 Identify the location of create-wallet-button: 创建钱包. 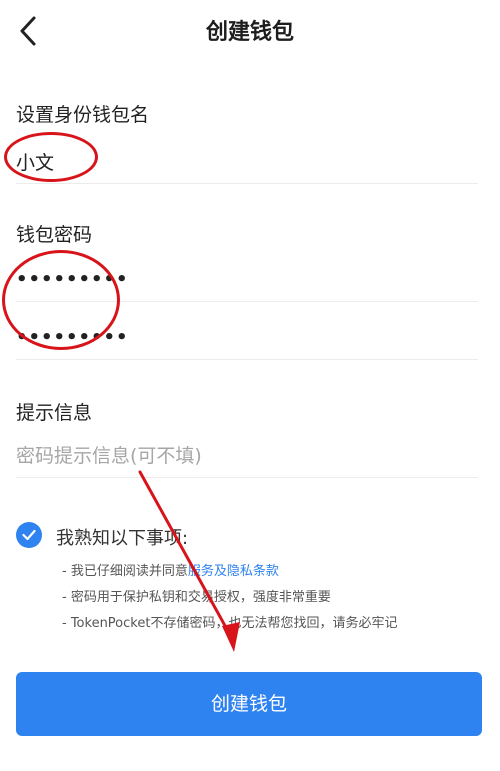
(249, 704).